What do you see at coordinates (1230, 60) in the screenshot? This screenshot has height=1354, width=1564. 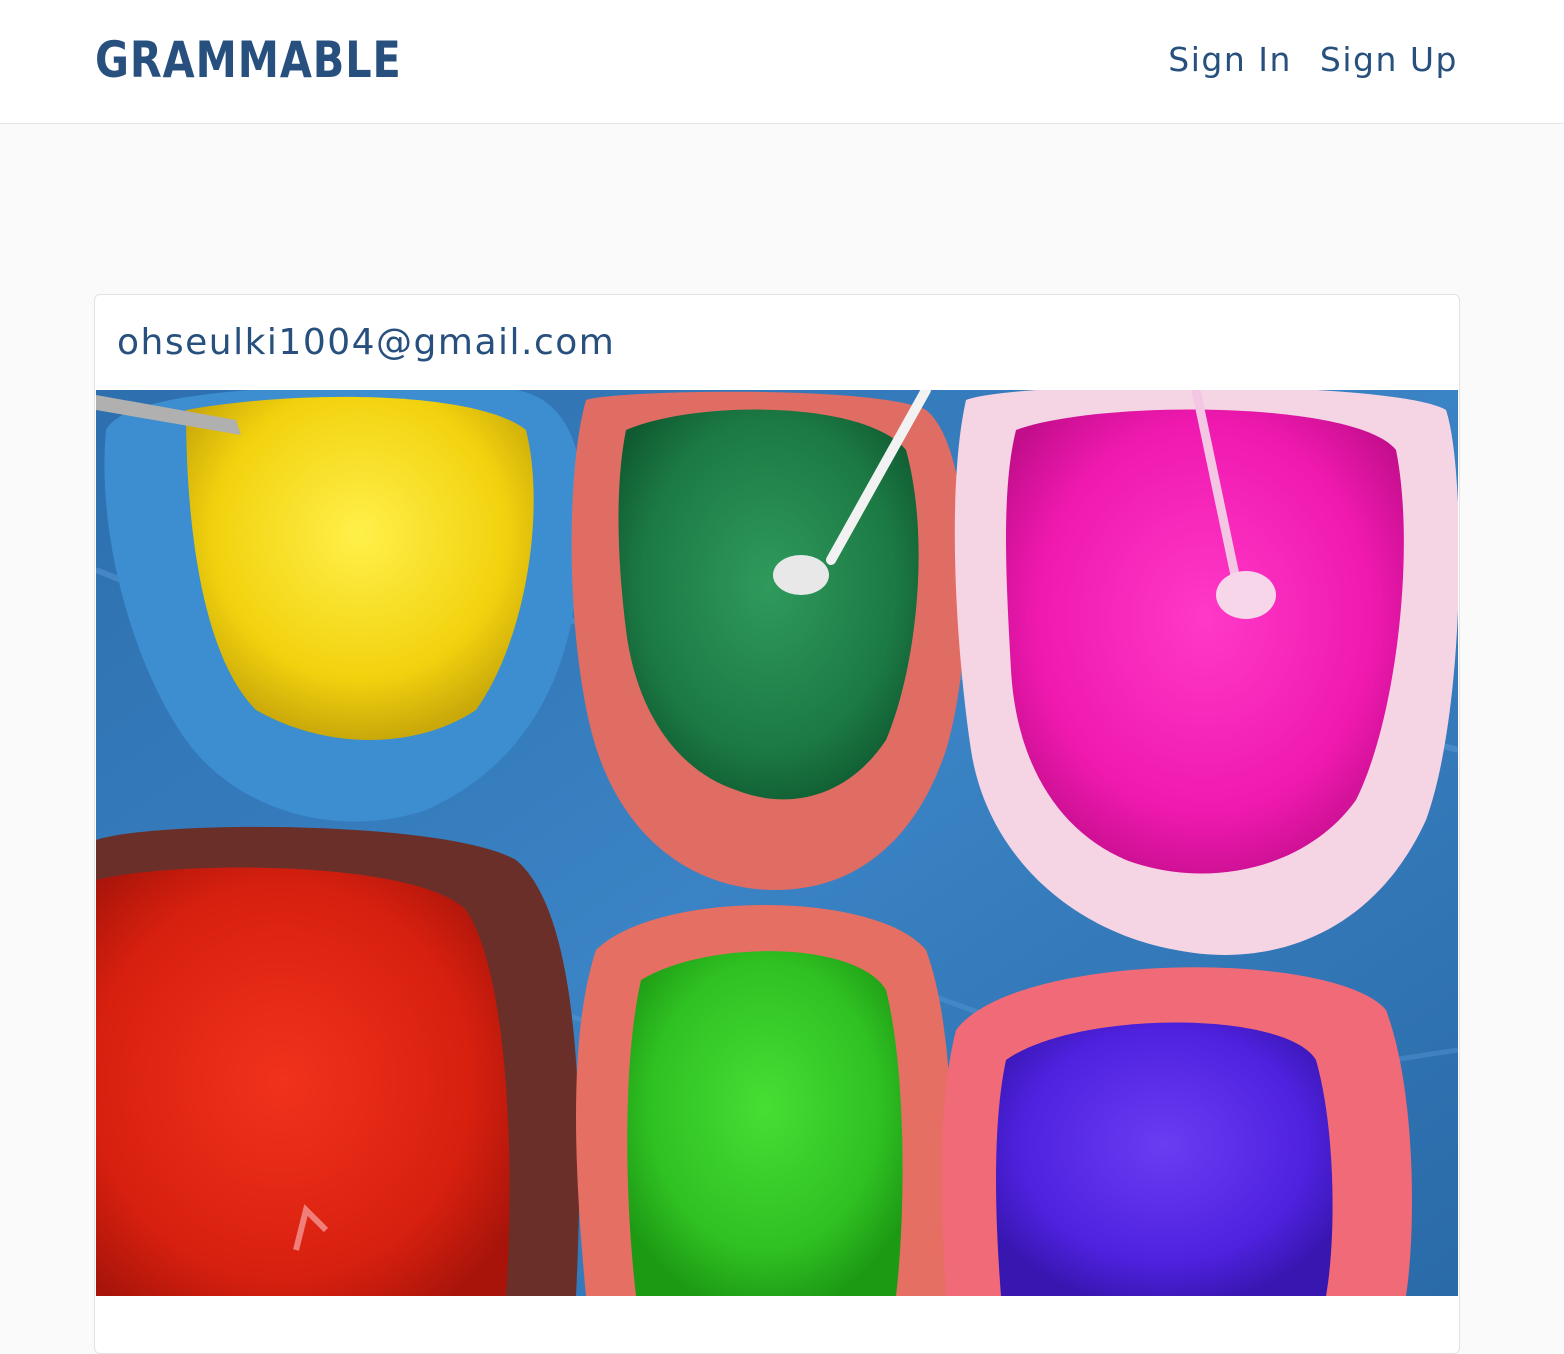 I see `sign-in-link: Sign In` at bounding box center [1230, 60].